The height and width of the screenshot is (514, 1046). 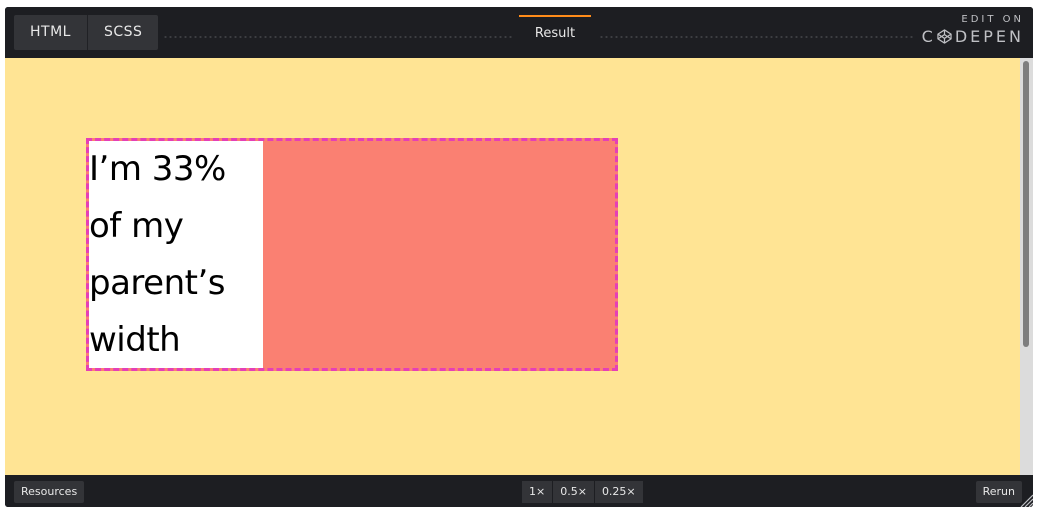 I want to click on child-text-line: of my, so click(x=136, y=226).